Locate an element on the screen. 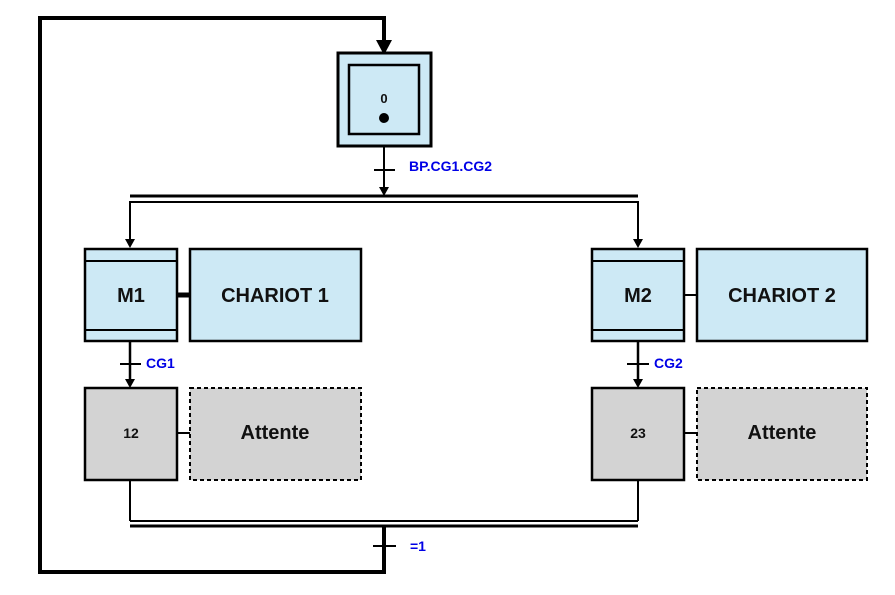 The height and width of the screenshot is (595, 895). action-chariot-1: CHARIOT 1 is located at coordinates (275, 295).